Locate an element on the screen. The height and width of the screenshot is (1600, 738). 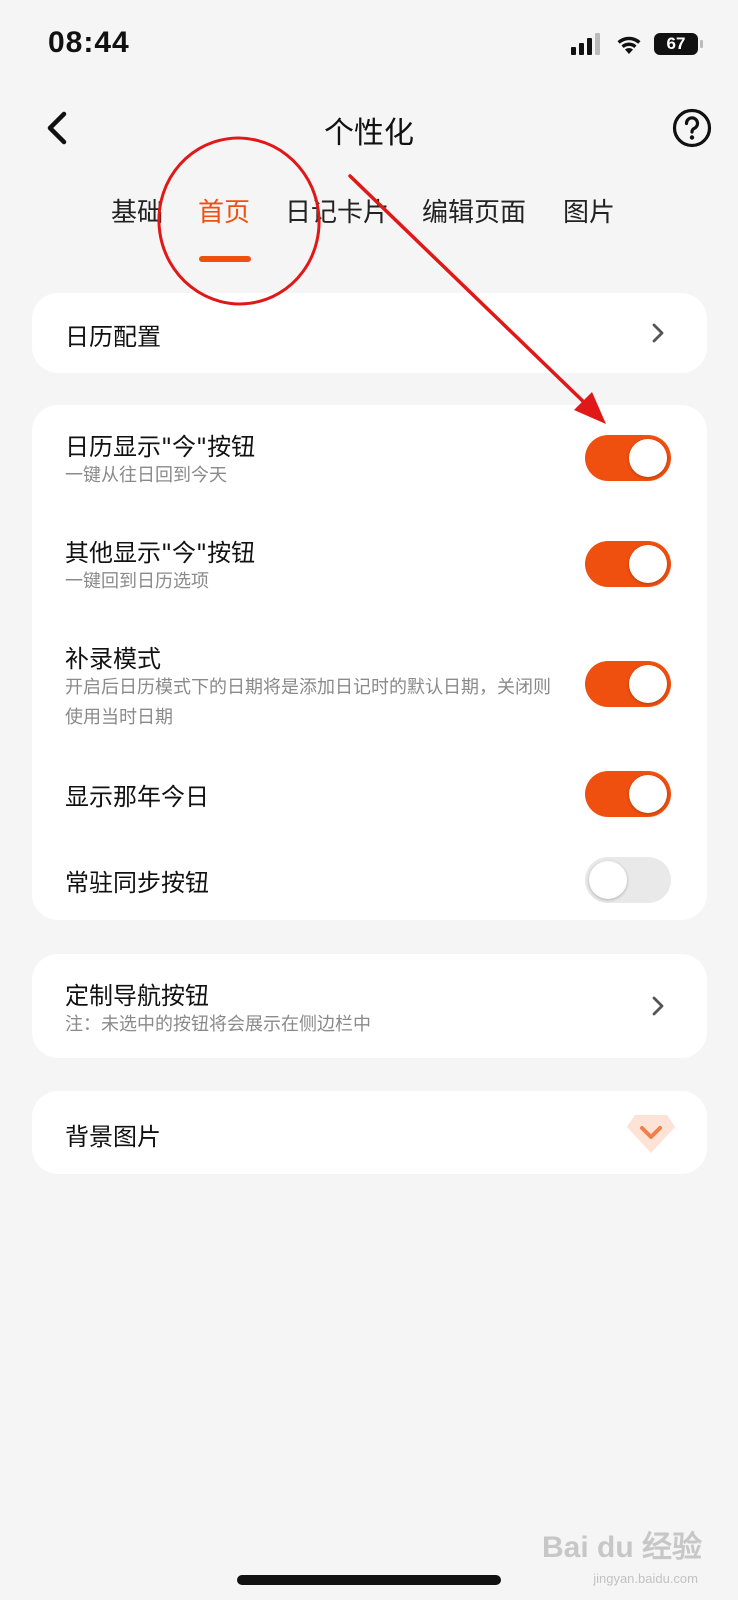
custom-nav-label: 定制导航按钮 is located at coordinates (137, 996).